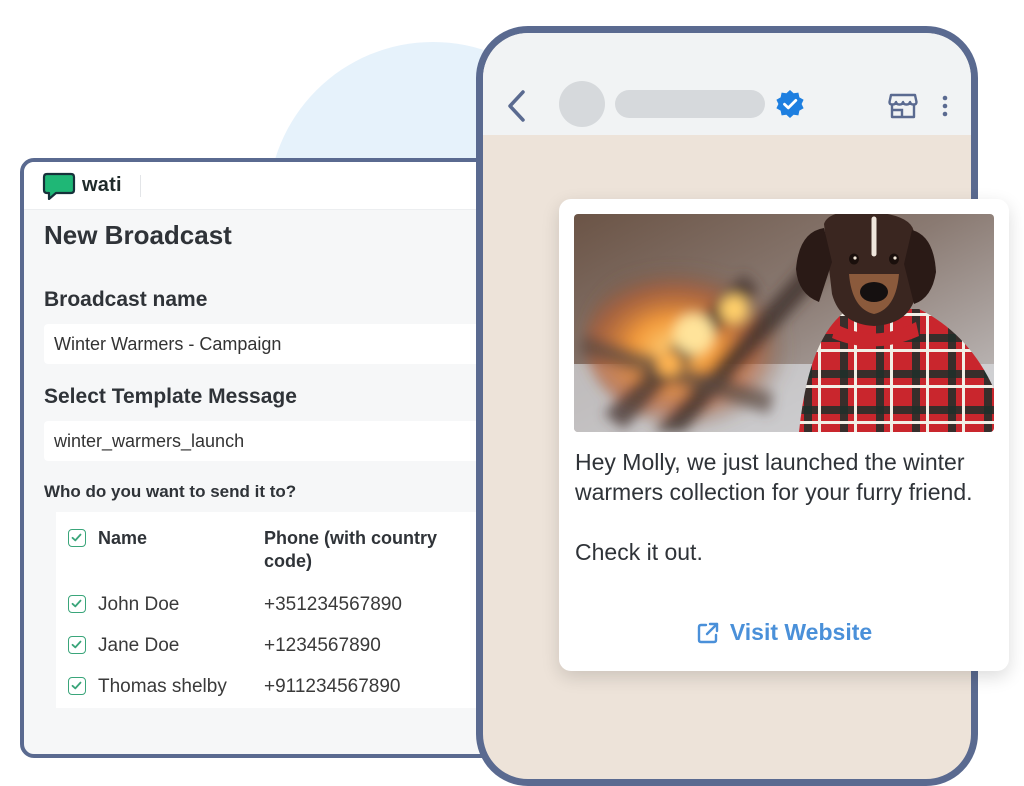 The width and height of the screenshot is (1024, 786). I want to click on column-header-name: Name, so click(122, 538).